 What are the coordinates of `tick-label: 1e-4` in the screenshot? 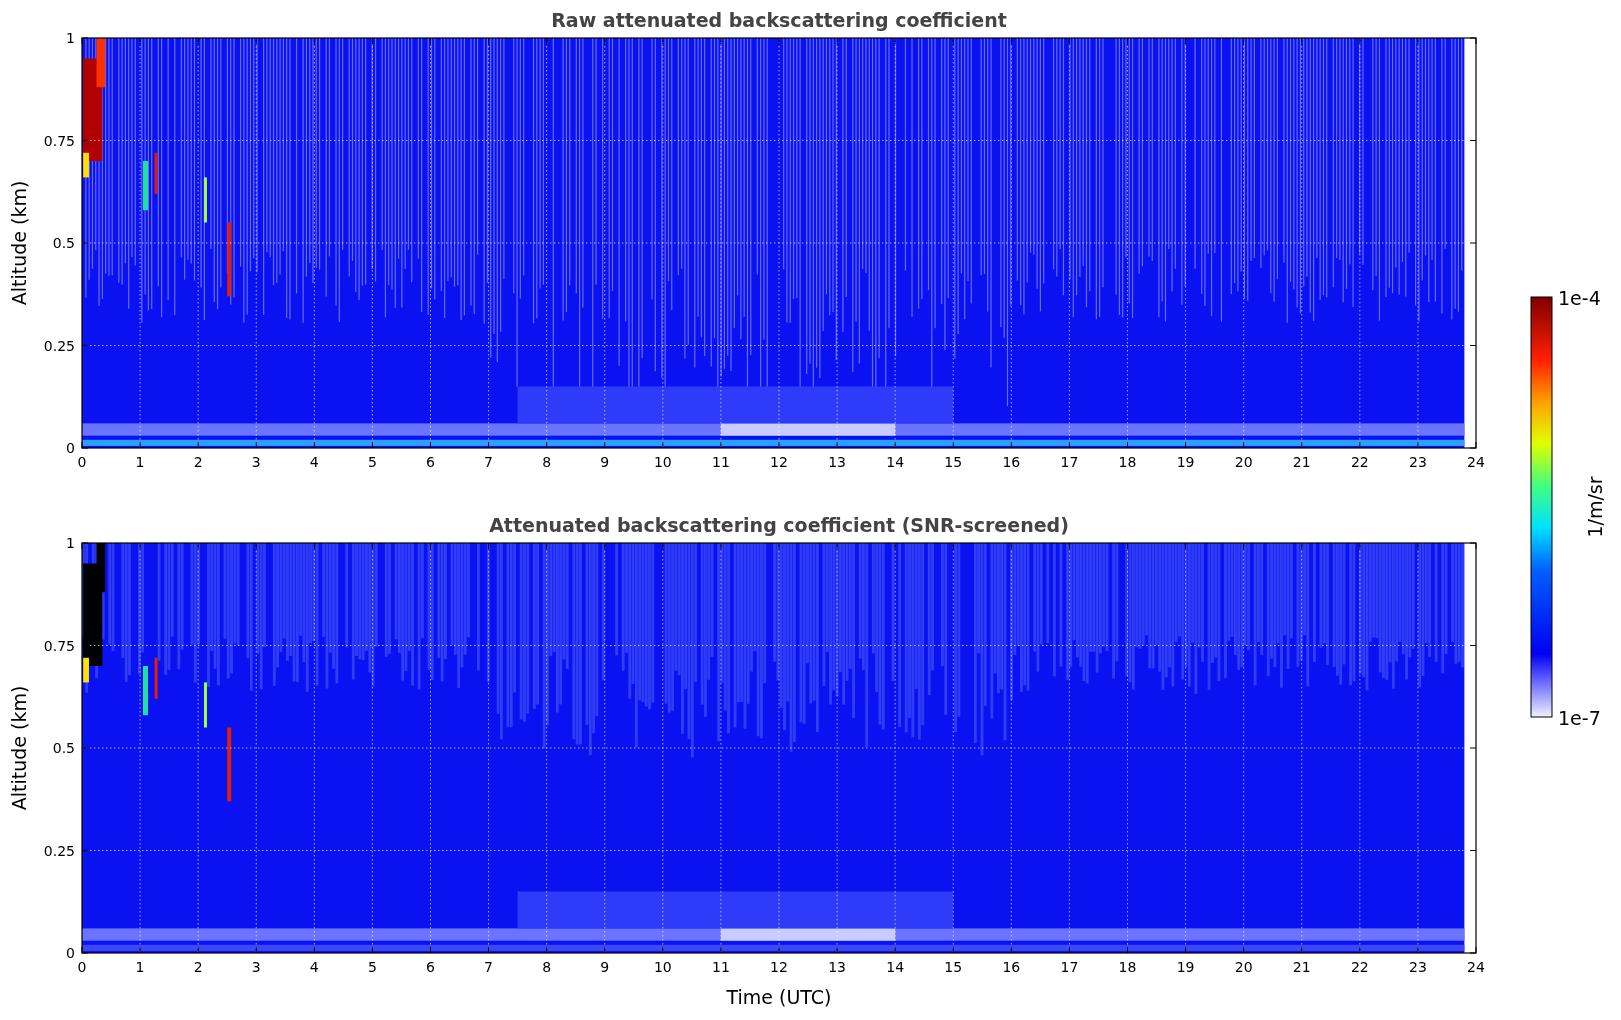 It's located at (1579, 298).